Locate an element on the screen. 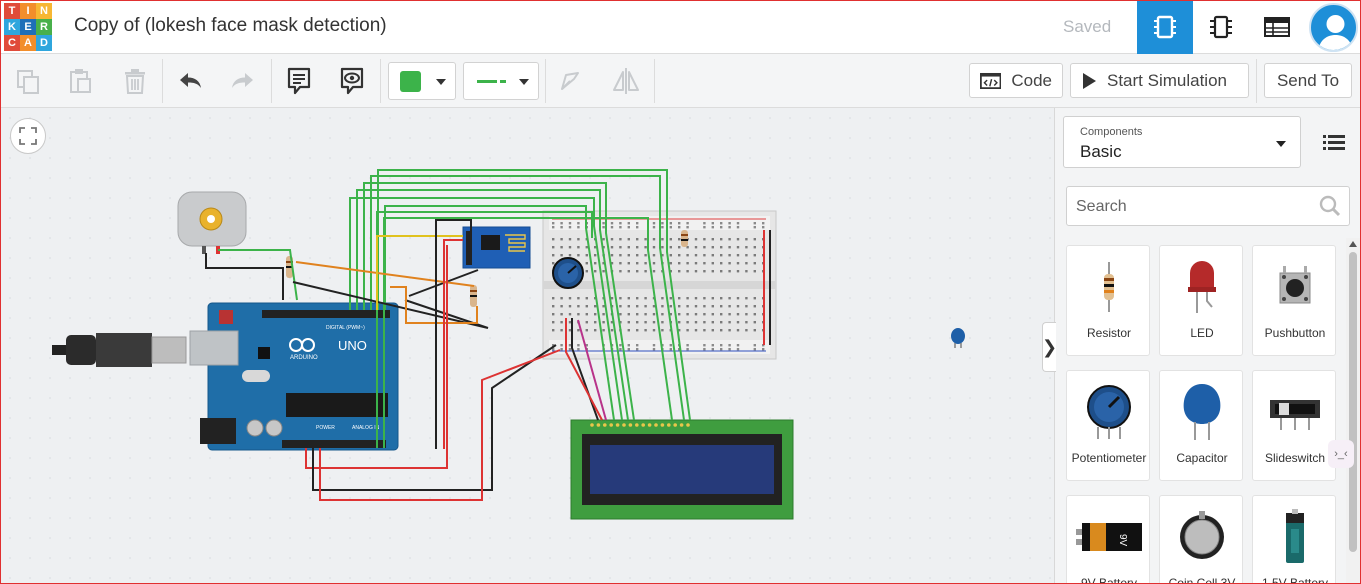  eye-note-icon is located at coordinates (352, 81).